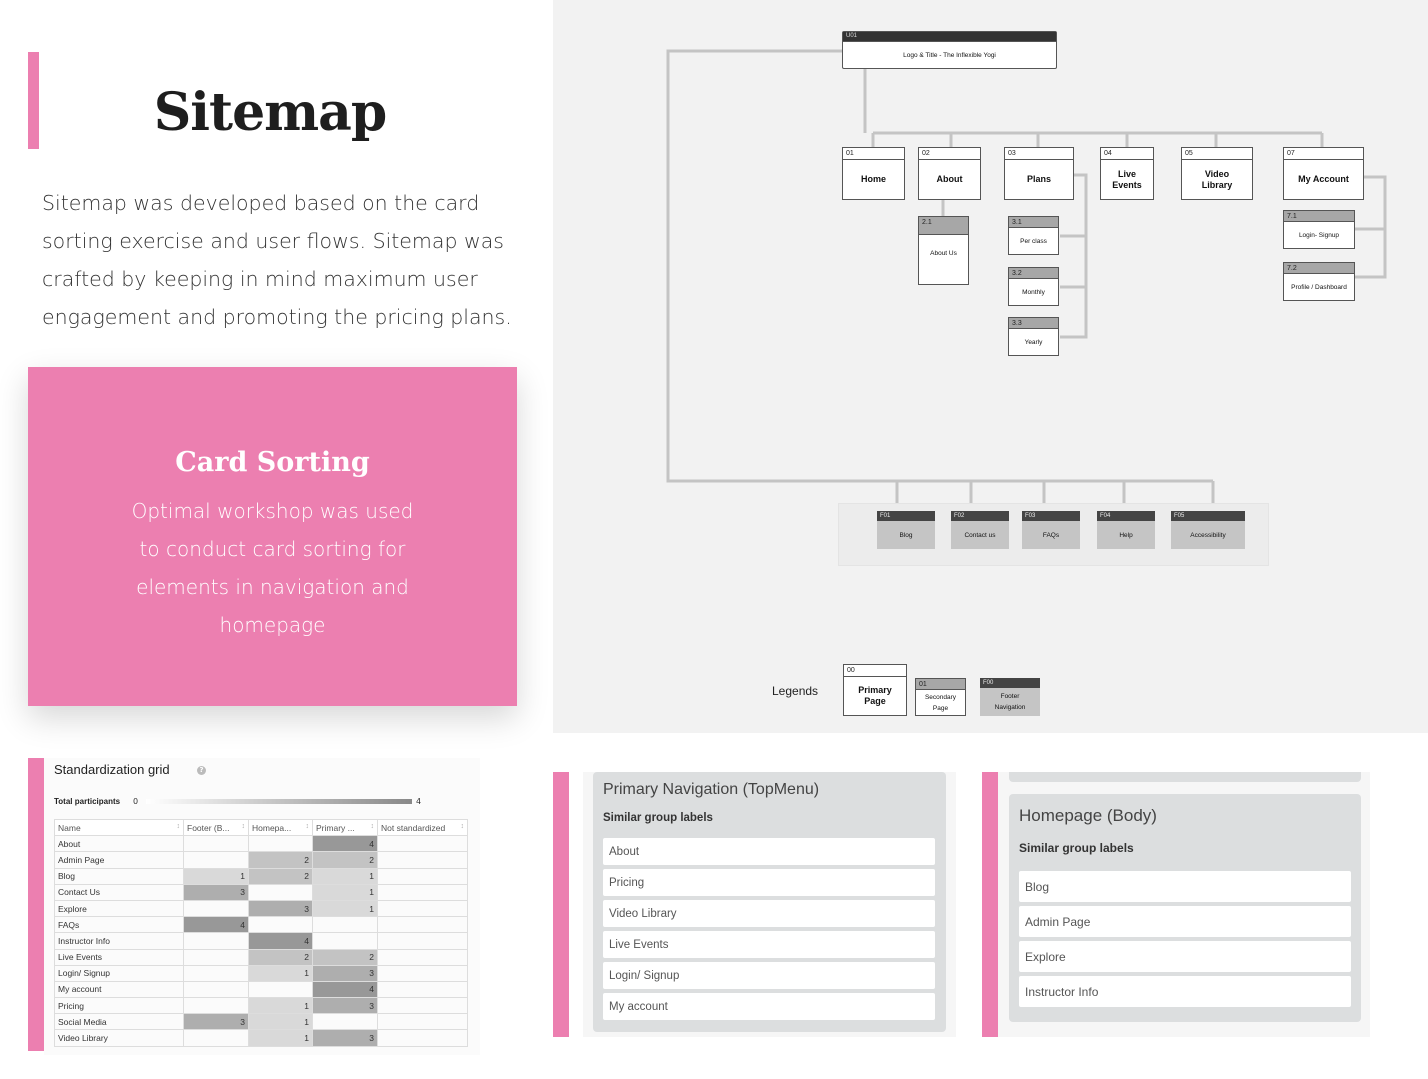  Describe the element at coordinates (769, 851) in the screenshot. I see `primary-nav-item: About` at that location.